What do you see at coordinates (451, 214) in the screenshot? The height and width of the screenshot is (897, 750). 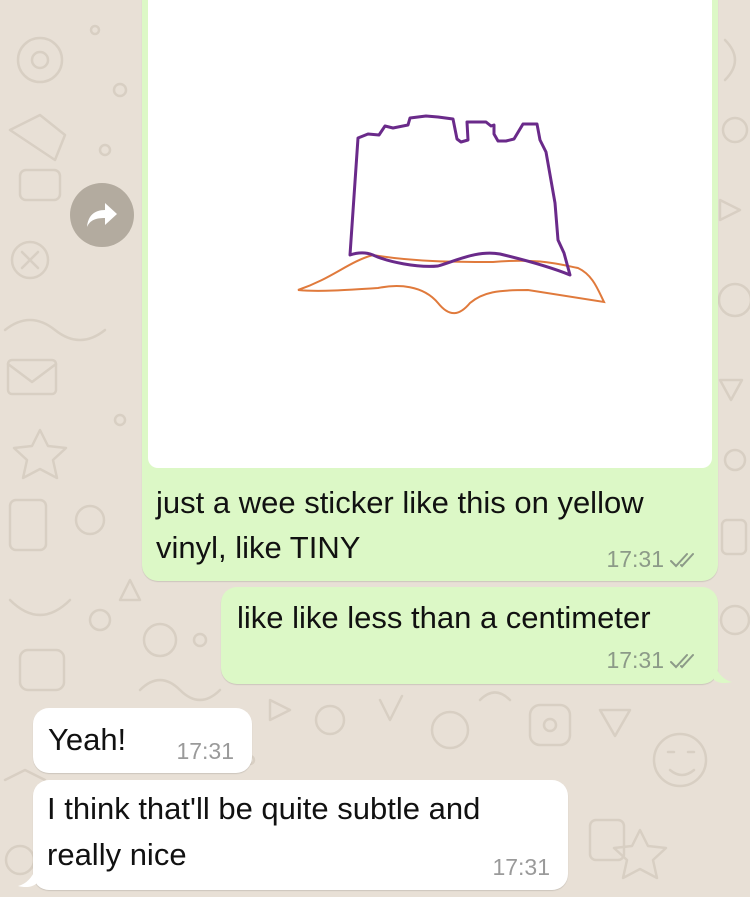 I see `sandcastle-sticker-drawing` at bounding box center [451, 214].